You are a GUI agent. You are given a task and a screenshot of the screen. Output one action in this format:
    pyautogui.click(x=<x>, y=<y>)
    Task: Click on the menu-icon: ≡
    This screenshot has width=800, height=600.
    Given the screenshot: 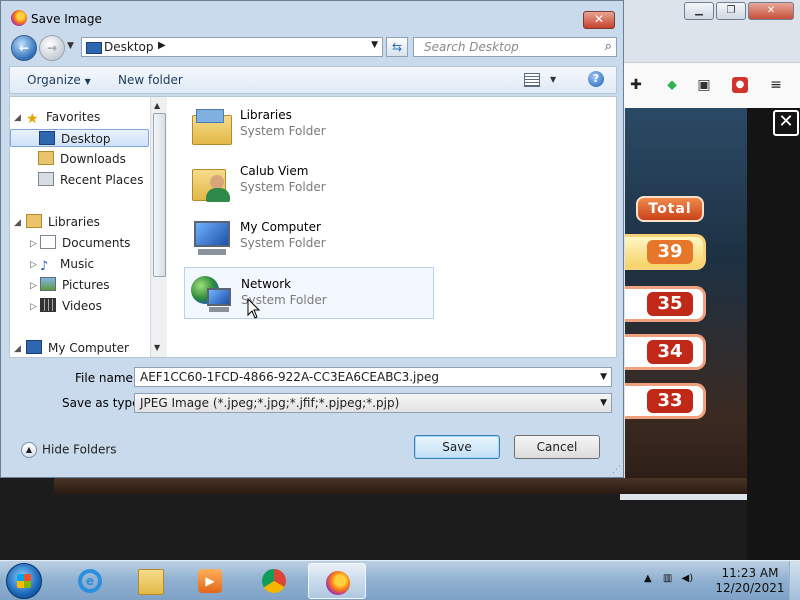 What is the action you would take?
    pyautogui.click(x=776, y=85)
    